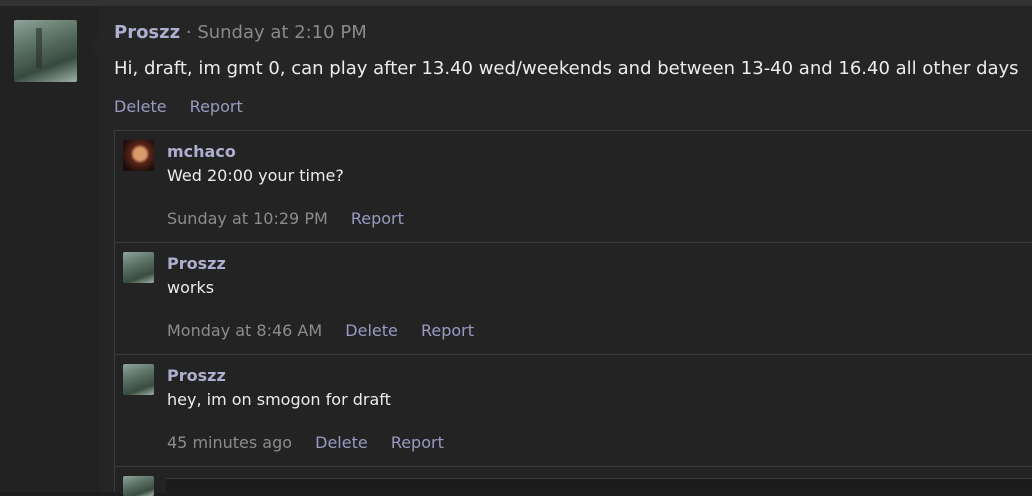 The image size is (1032, 496). I want to click on comment-actions: Sunday at 10:29 PM Report, so click(294, 218).